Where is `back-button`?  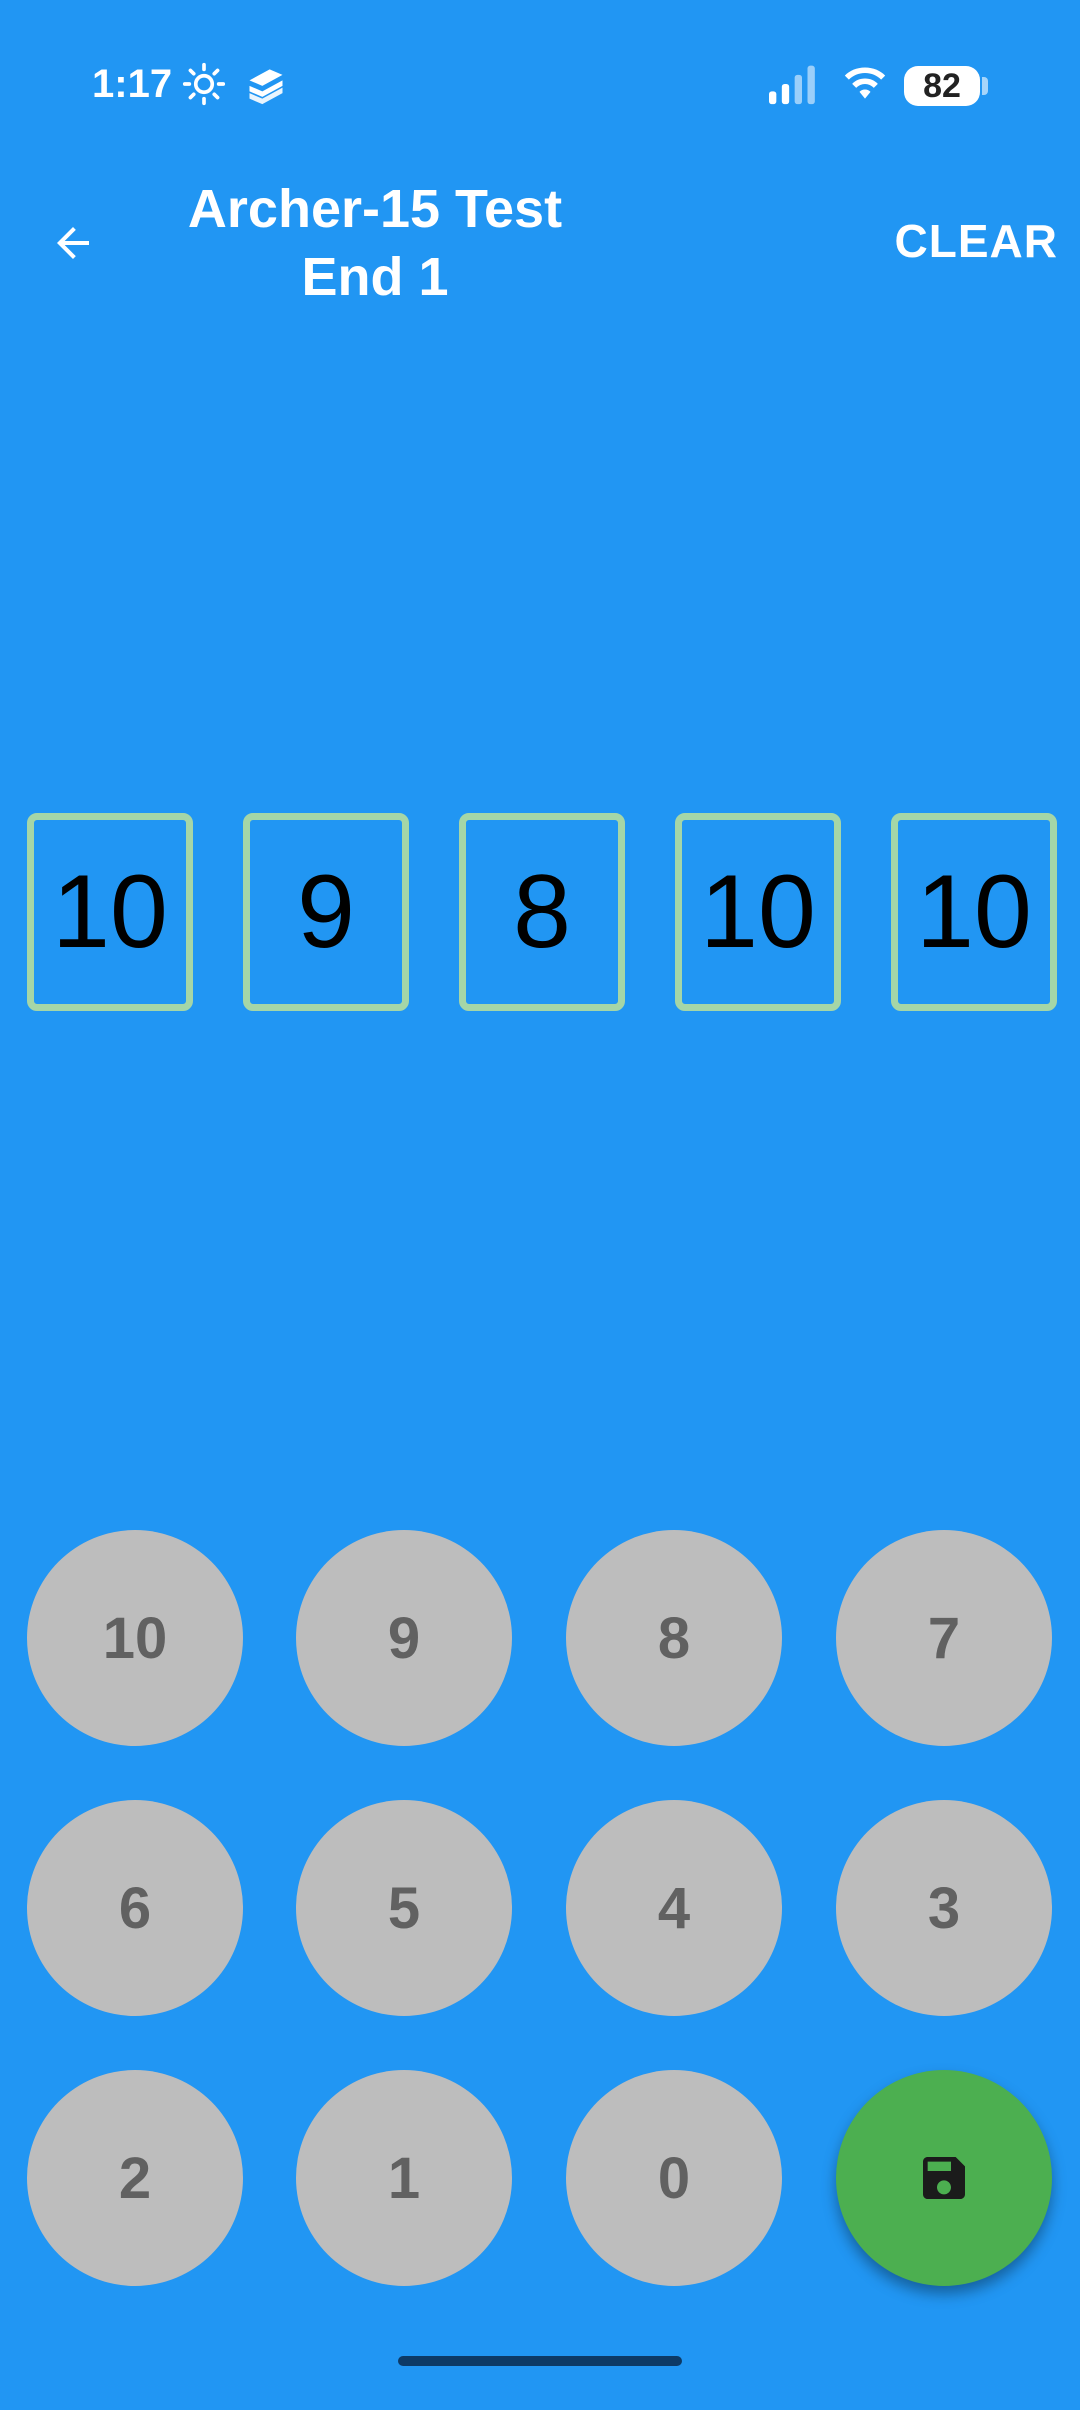 back-button is located at coordinates (73, 243).